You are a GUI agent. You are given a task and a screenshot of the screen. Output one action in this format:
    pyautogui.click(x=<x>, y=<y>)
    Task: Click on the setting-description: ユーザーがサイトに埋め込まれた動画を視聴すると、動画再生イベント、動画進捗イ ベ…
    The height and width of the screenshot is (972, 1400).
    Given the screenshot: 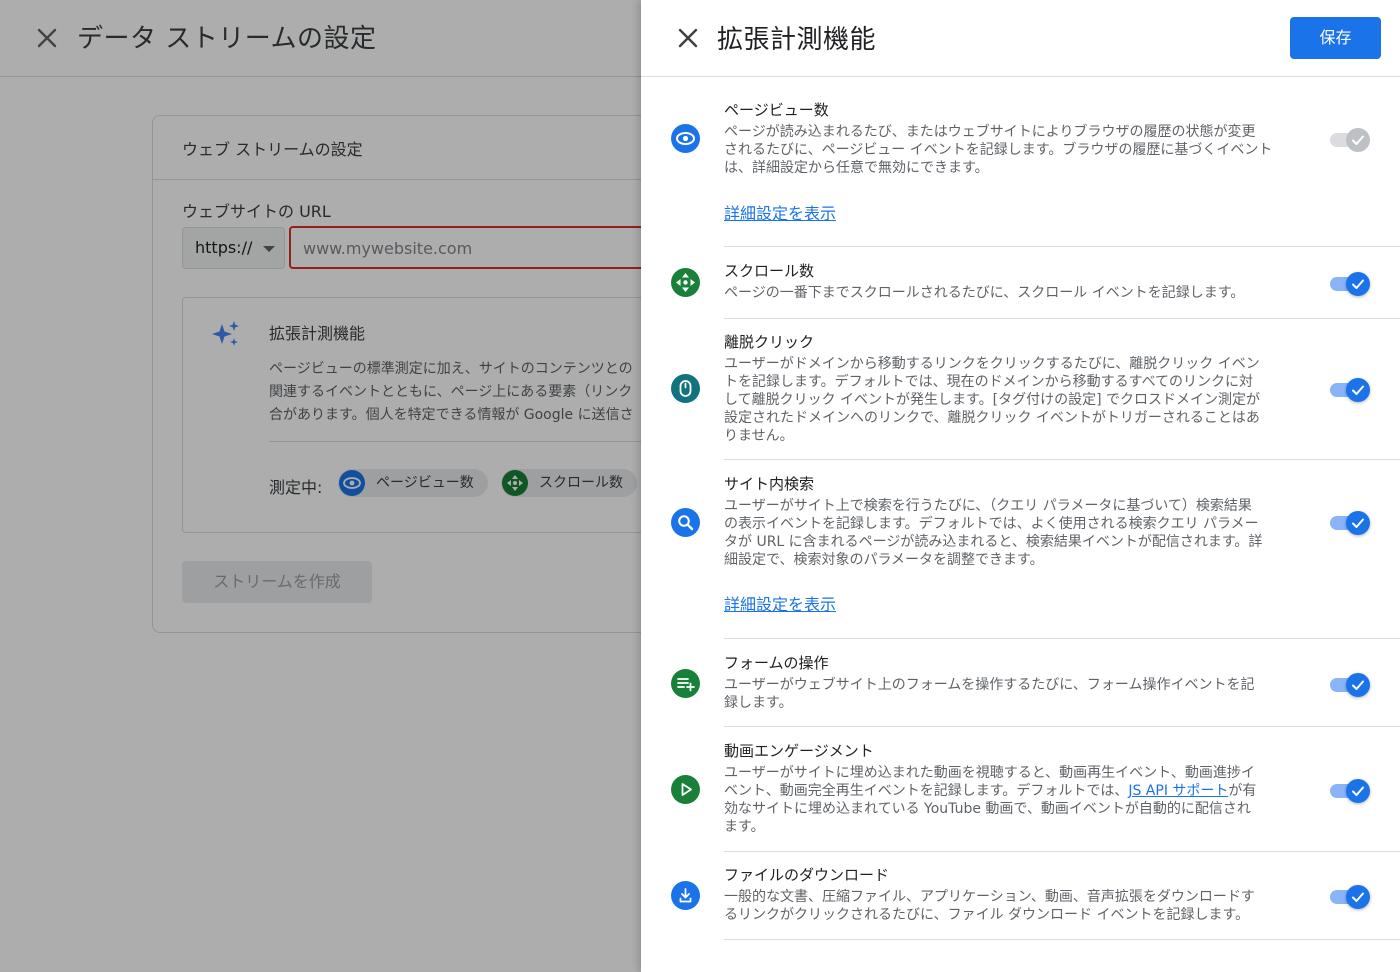 What is the action you would take?
    pyautogui.click(x=1019, y=800)
    